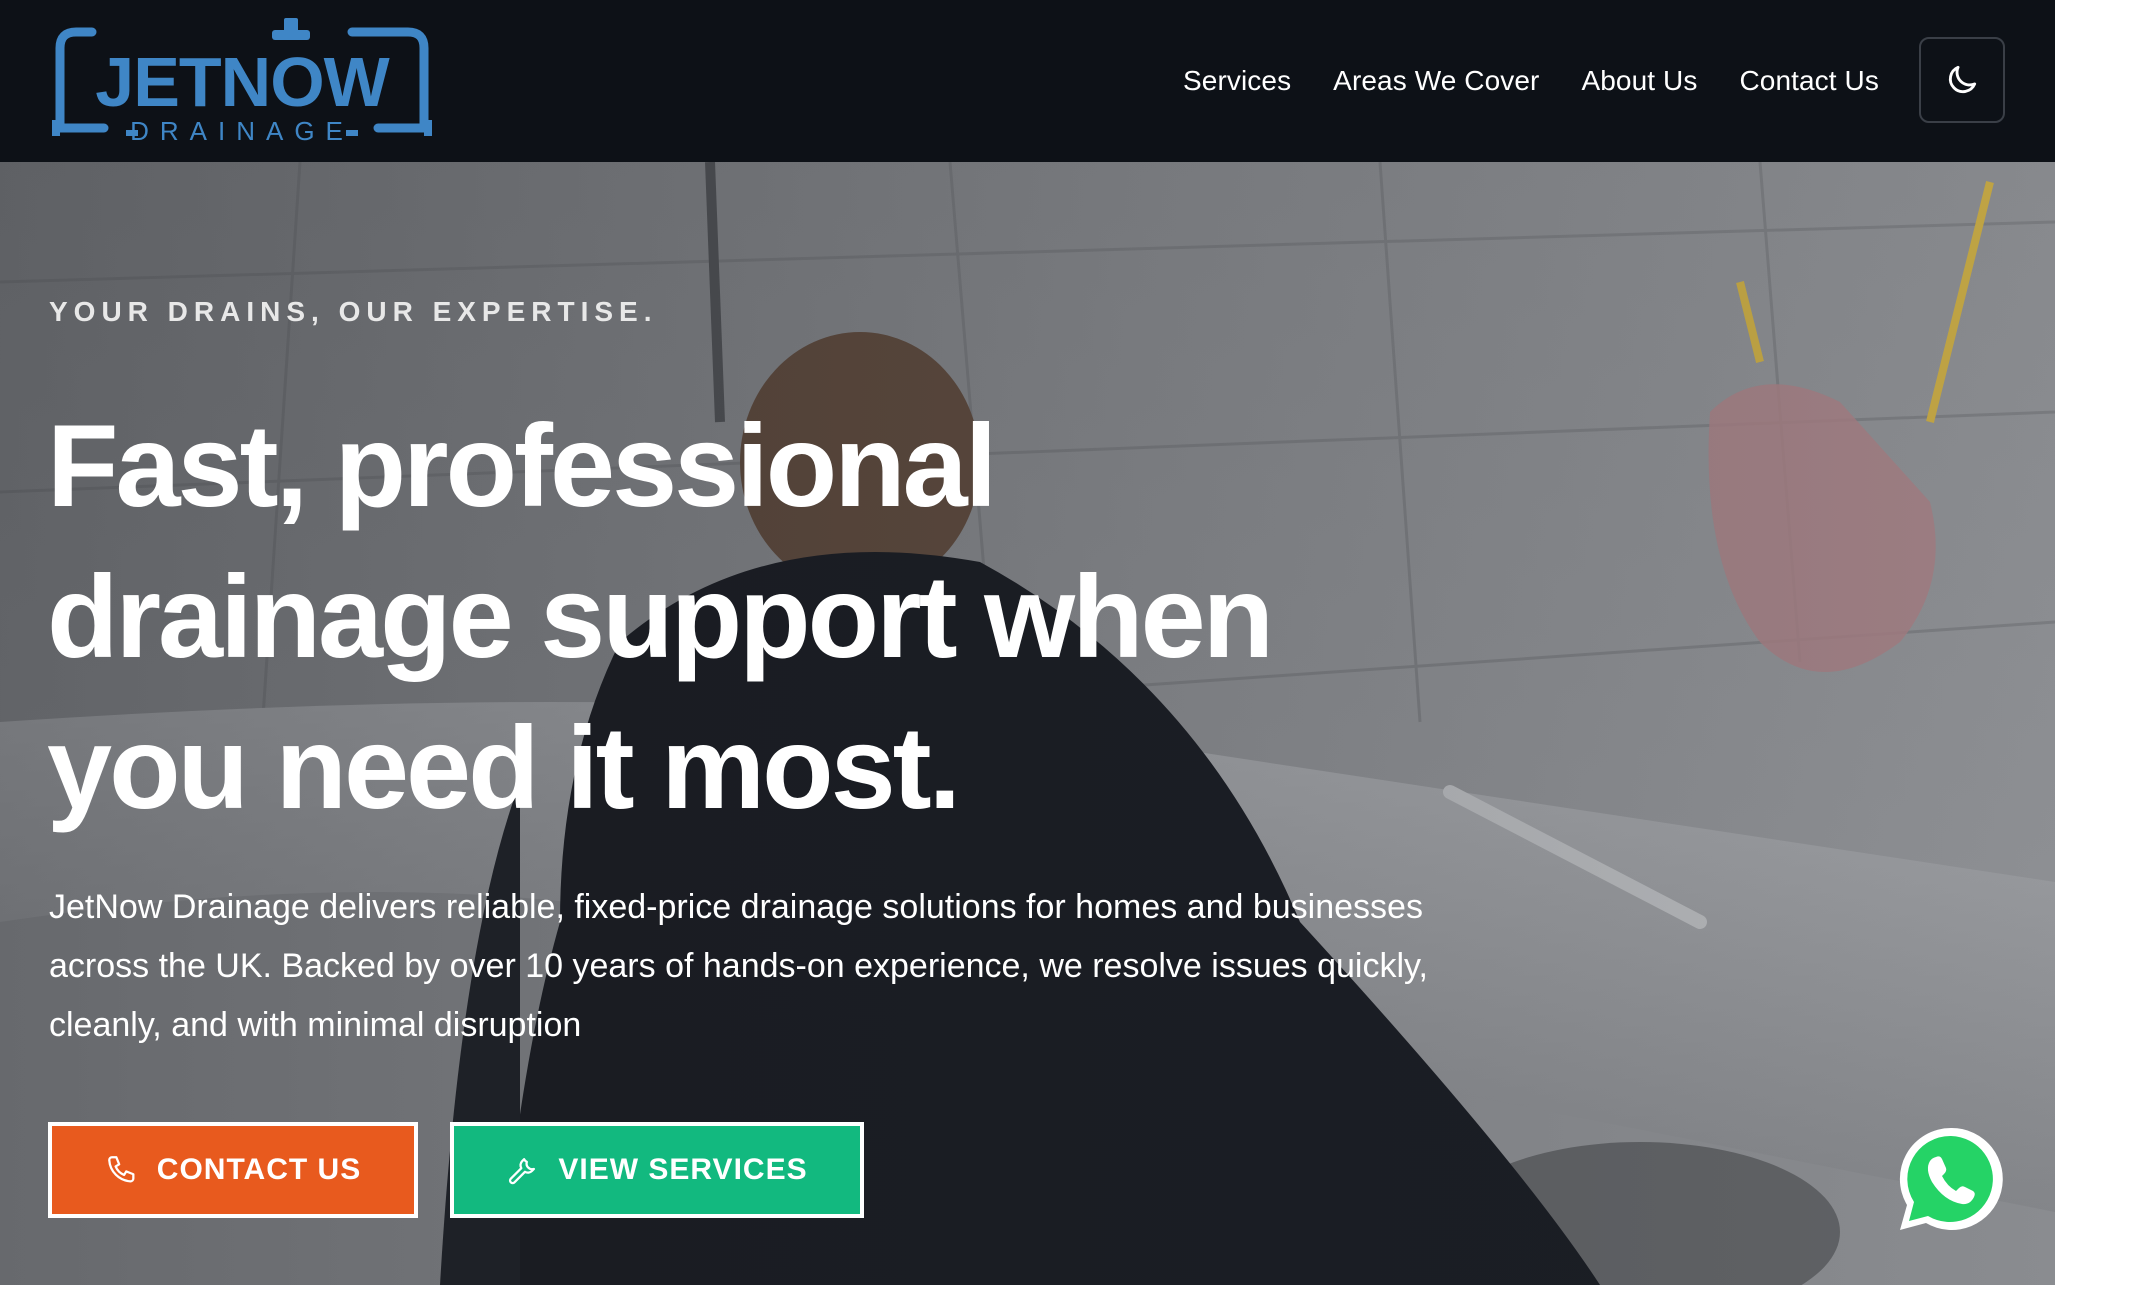 The width and height of the screenshot is (2146, 1308). What do you see at coordinates (1639, 81) in the screenshot?
I see `nav-about-us: About Us` at bounding box center [1639, 81].